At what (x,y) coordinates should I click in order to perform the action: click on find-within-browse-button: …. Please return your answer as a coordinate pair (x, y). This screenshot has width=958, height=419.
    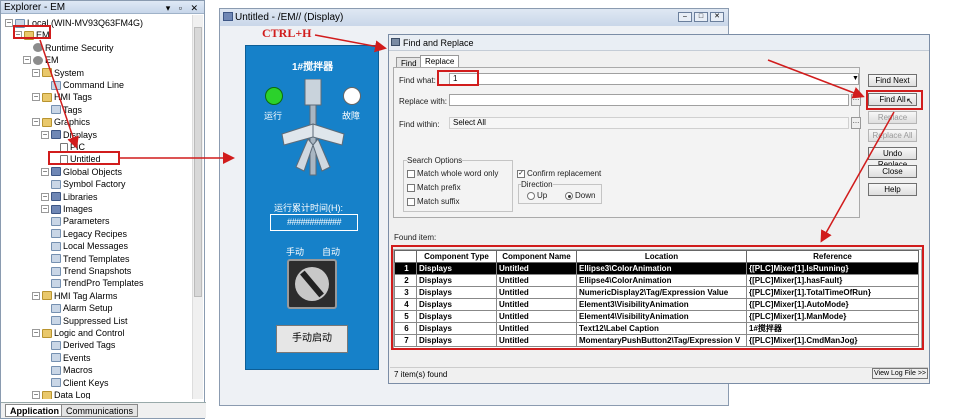
    Looking at the image, I should click on (856, 123).